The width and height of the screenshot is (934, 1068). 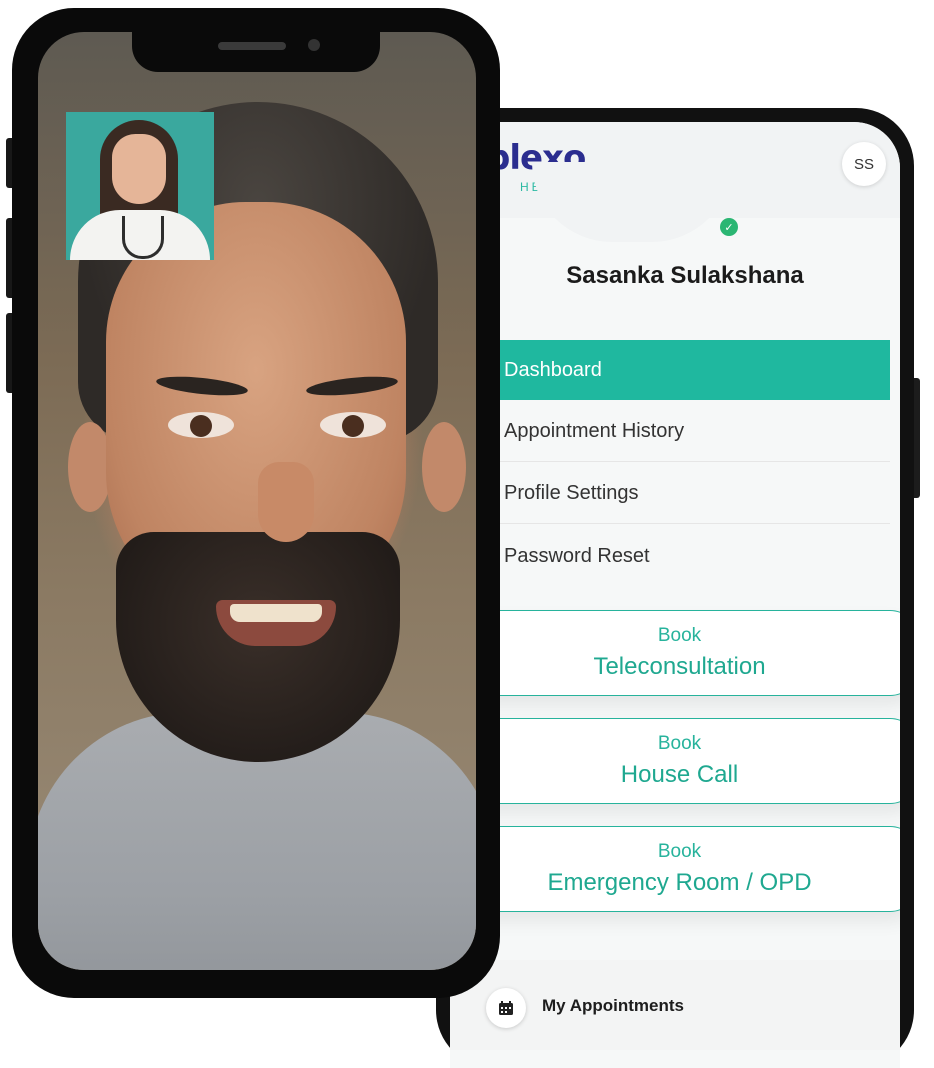 What do you see at coordinates (632, 202) in the screenshot?
I see `profile-photo-area` at bounding box center [632, 202].